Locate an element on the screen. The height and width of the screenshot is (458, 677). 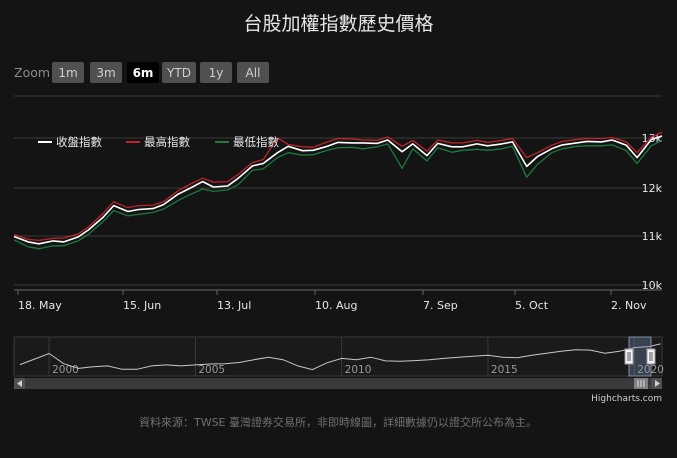
zoom-button-label: 3m is located at coordinates (105, 73).